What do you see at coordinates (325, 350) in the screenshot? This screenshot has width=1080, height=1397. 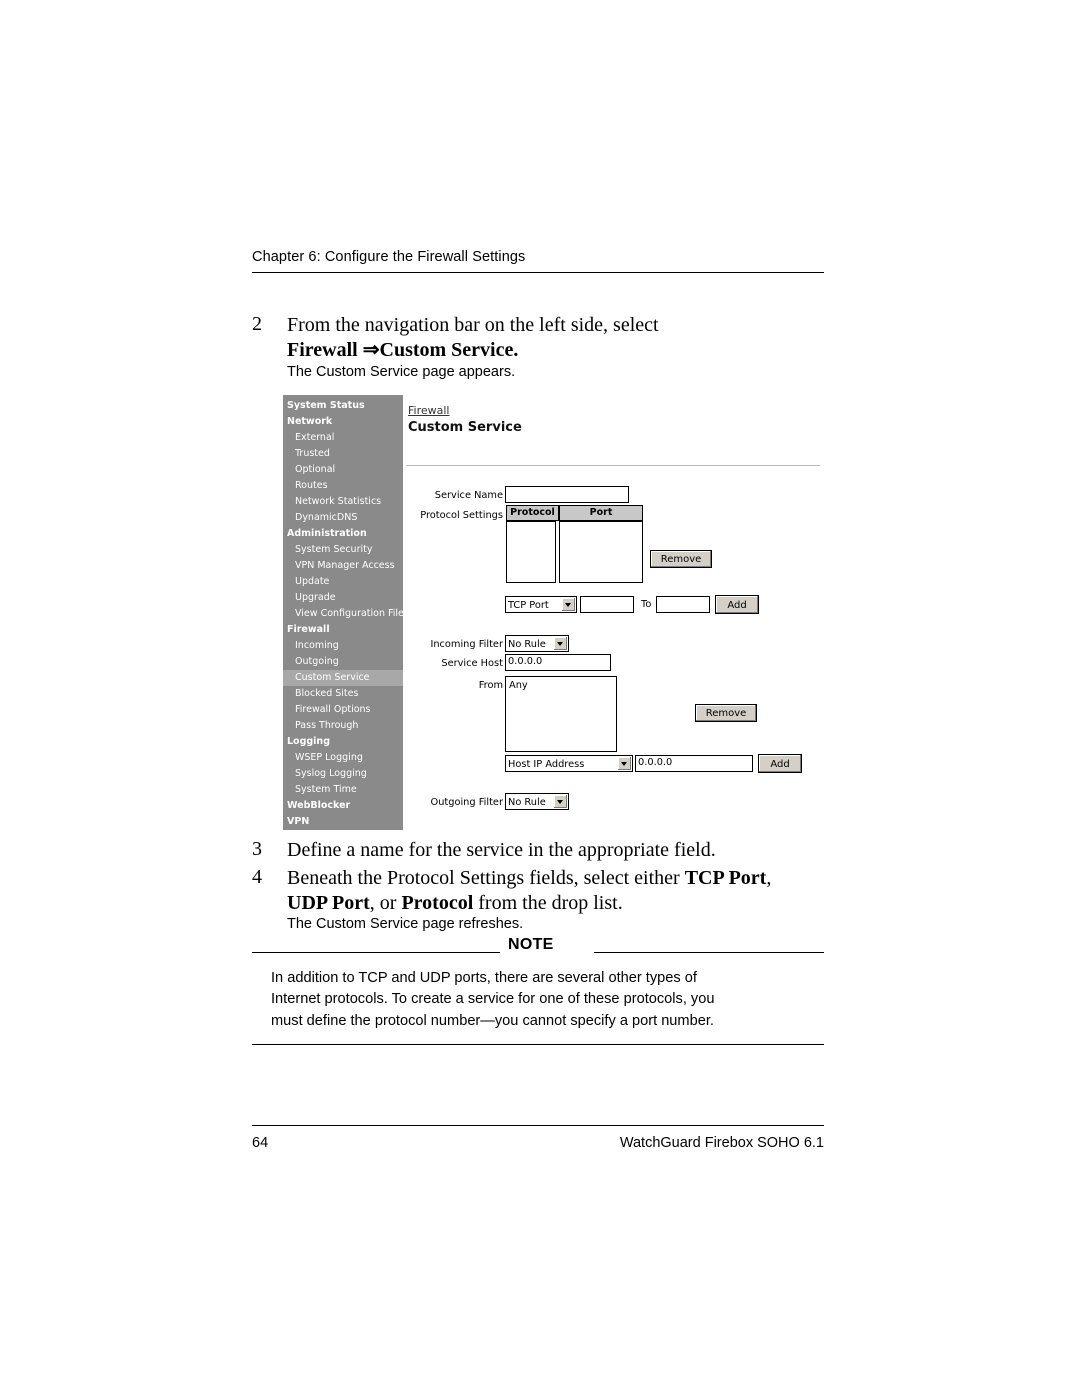 I see `step-2-bold-firewall: Firewall` at bounding box center [325, 350].